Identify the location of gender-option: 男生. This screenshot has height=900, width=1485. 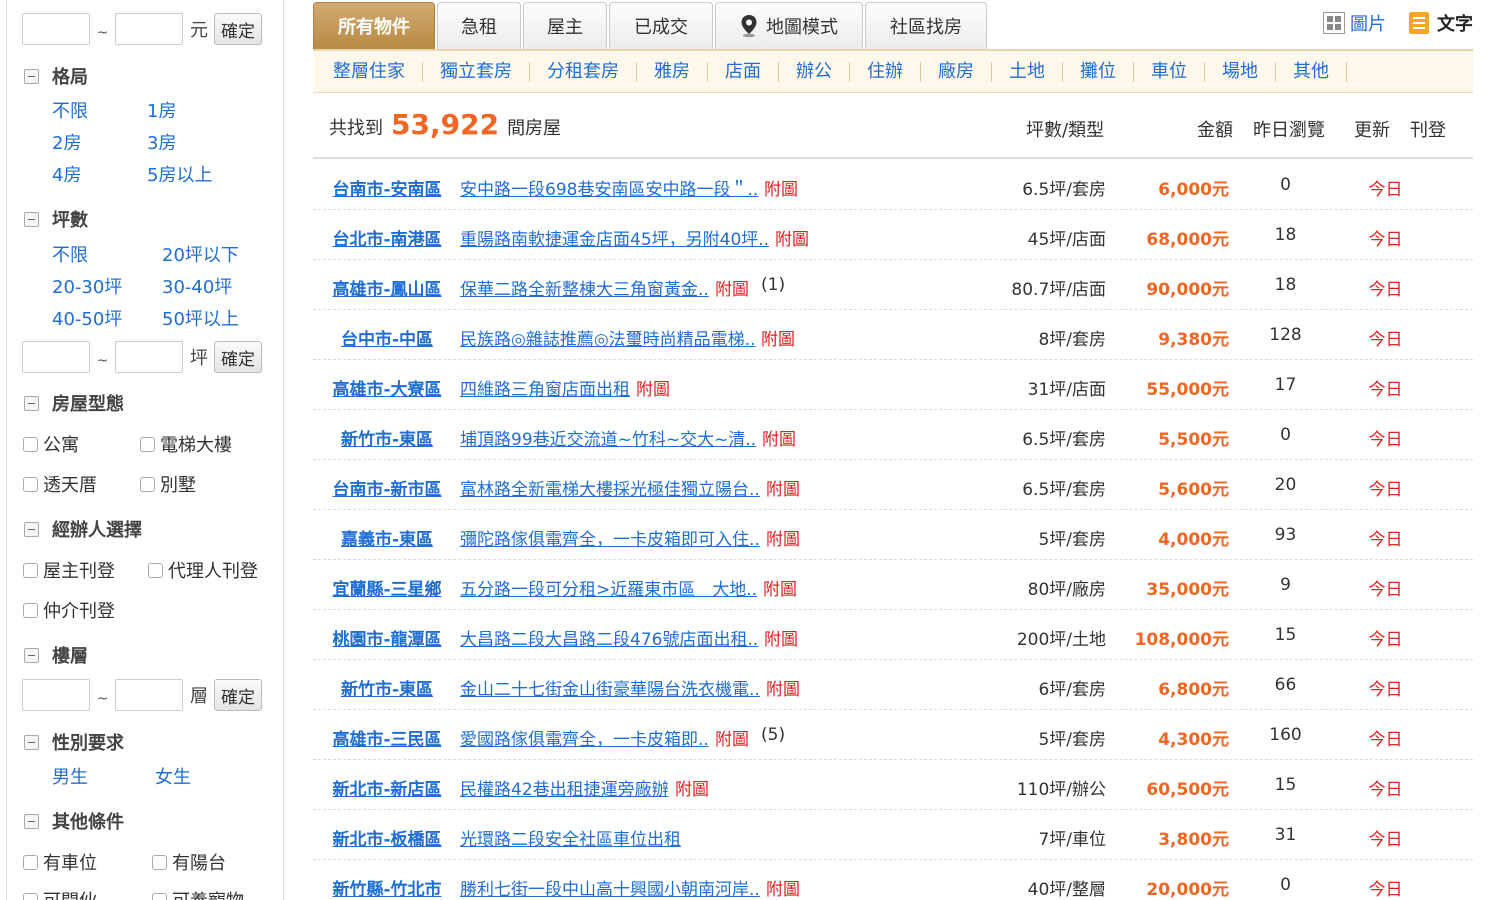
(70, 776).